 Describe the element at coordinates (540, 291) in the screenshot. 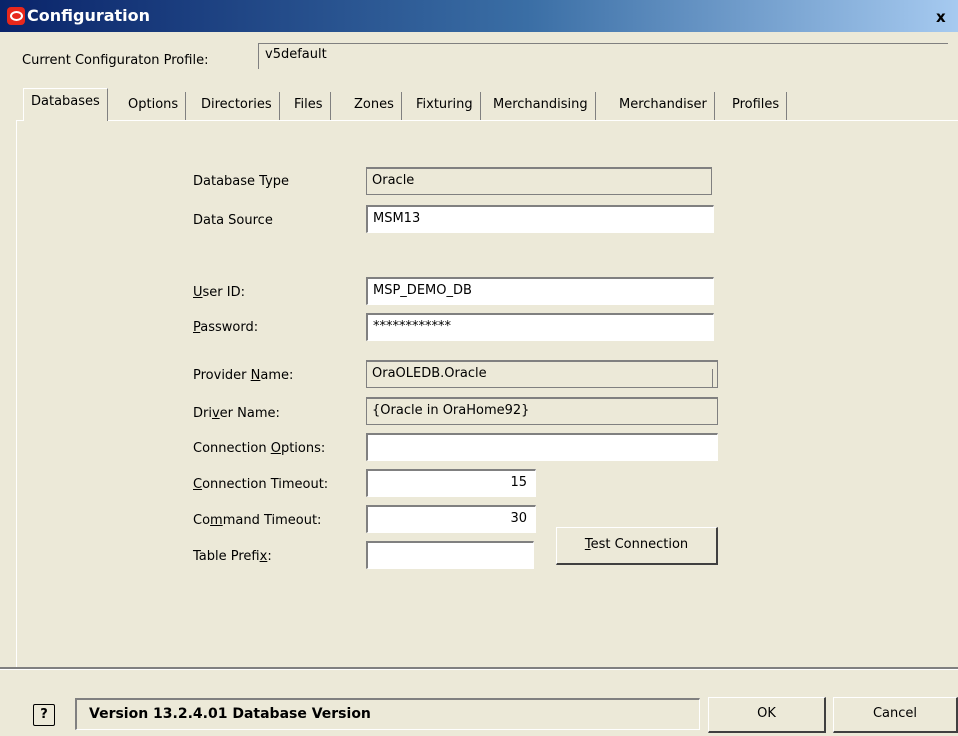

I see `user-id-input: MSP_DEMO_DB` at that location.